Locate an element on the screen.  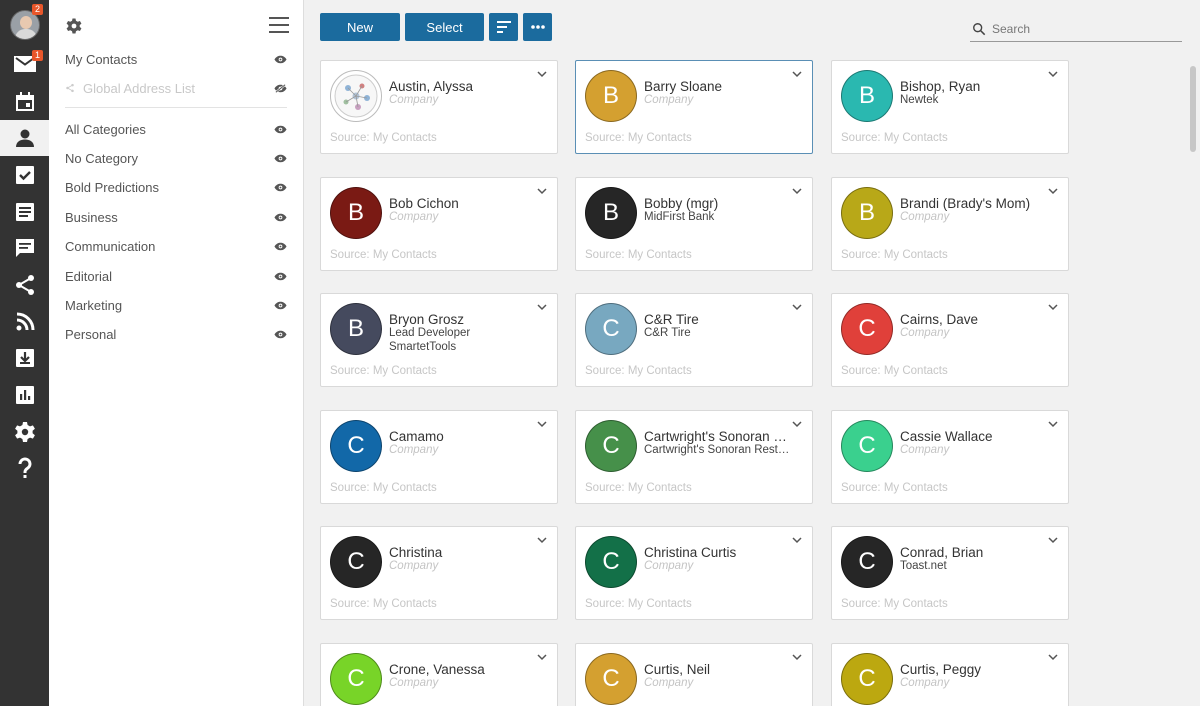
download-icon is located at coordinates (24, 358).